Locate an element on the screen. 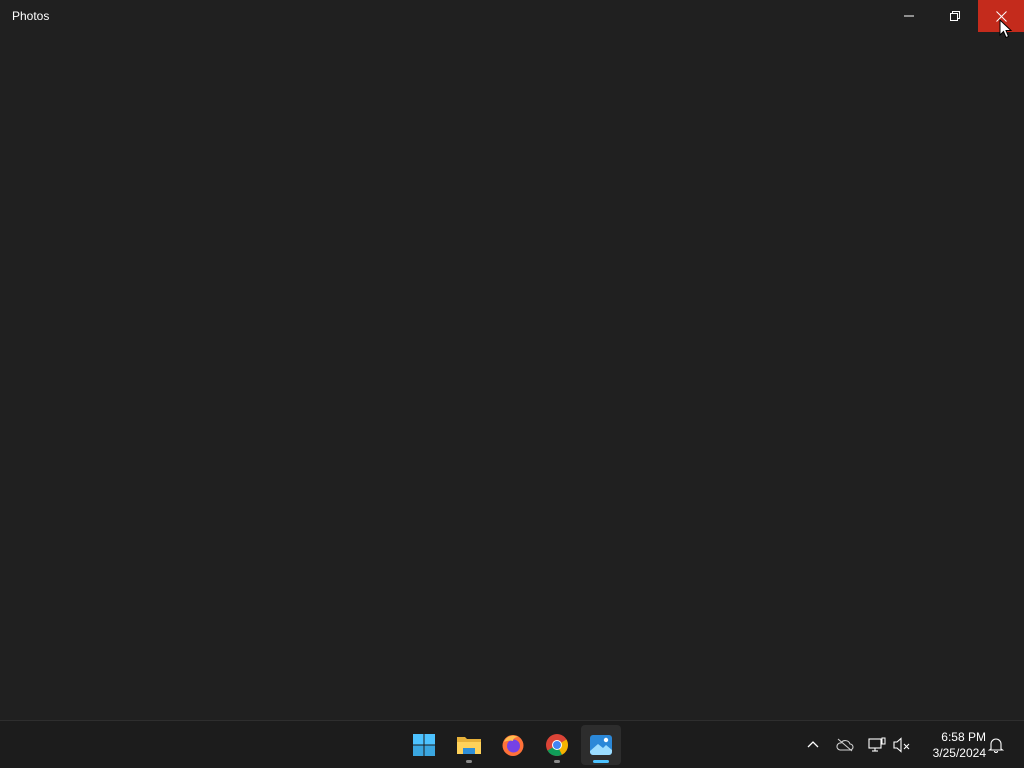  windows-start-icon is located at coordinates (424, 745).